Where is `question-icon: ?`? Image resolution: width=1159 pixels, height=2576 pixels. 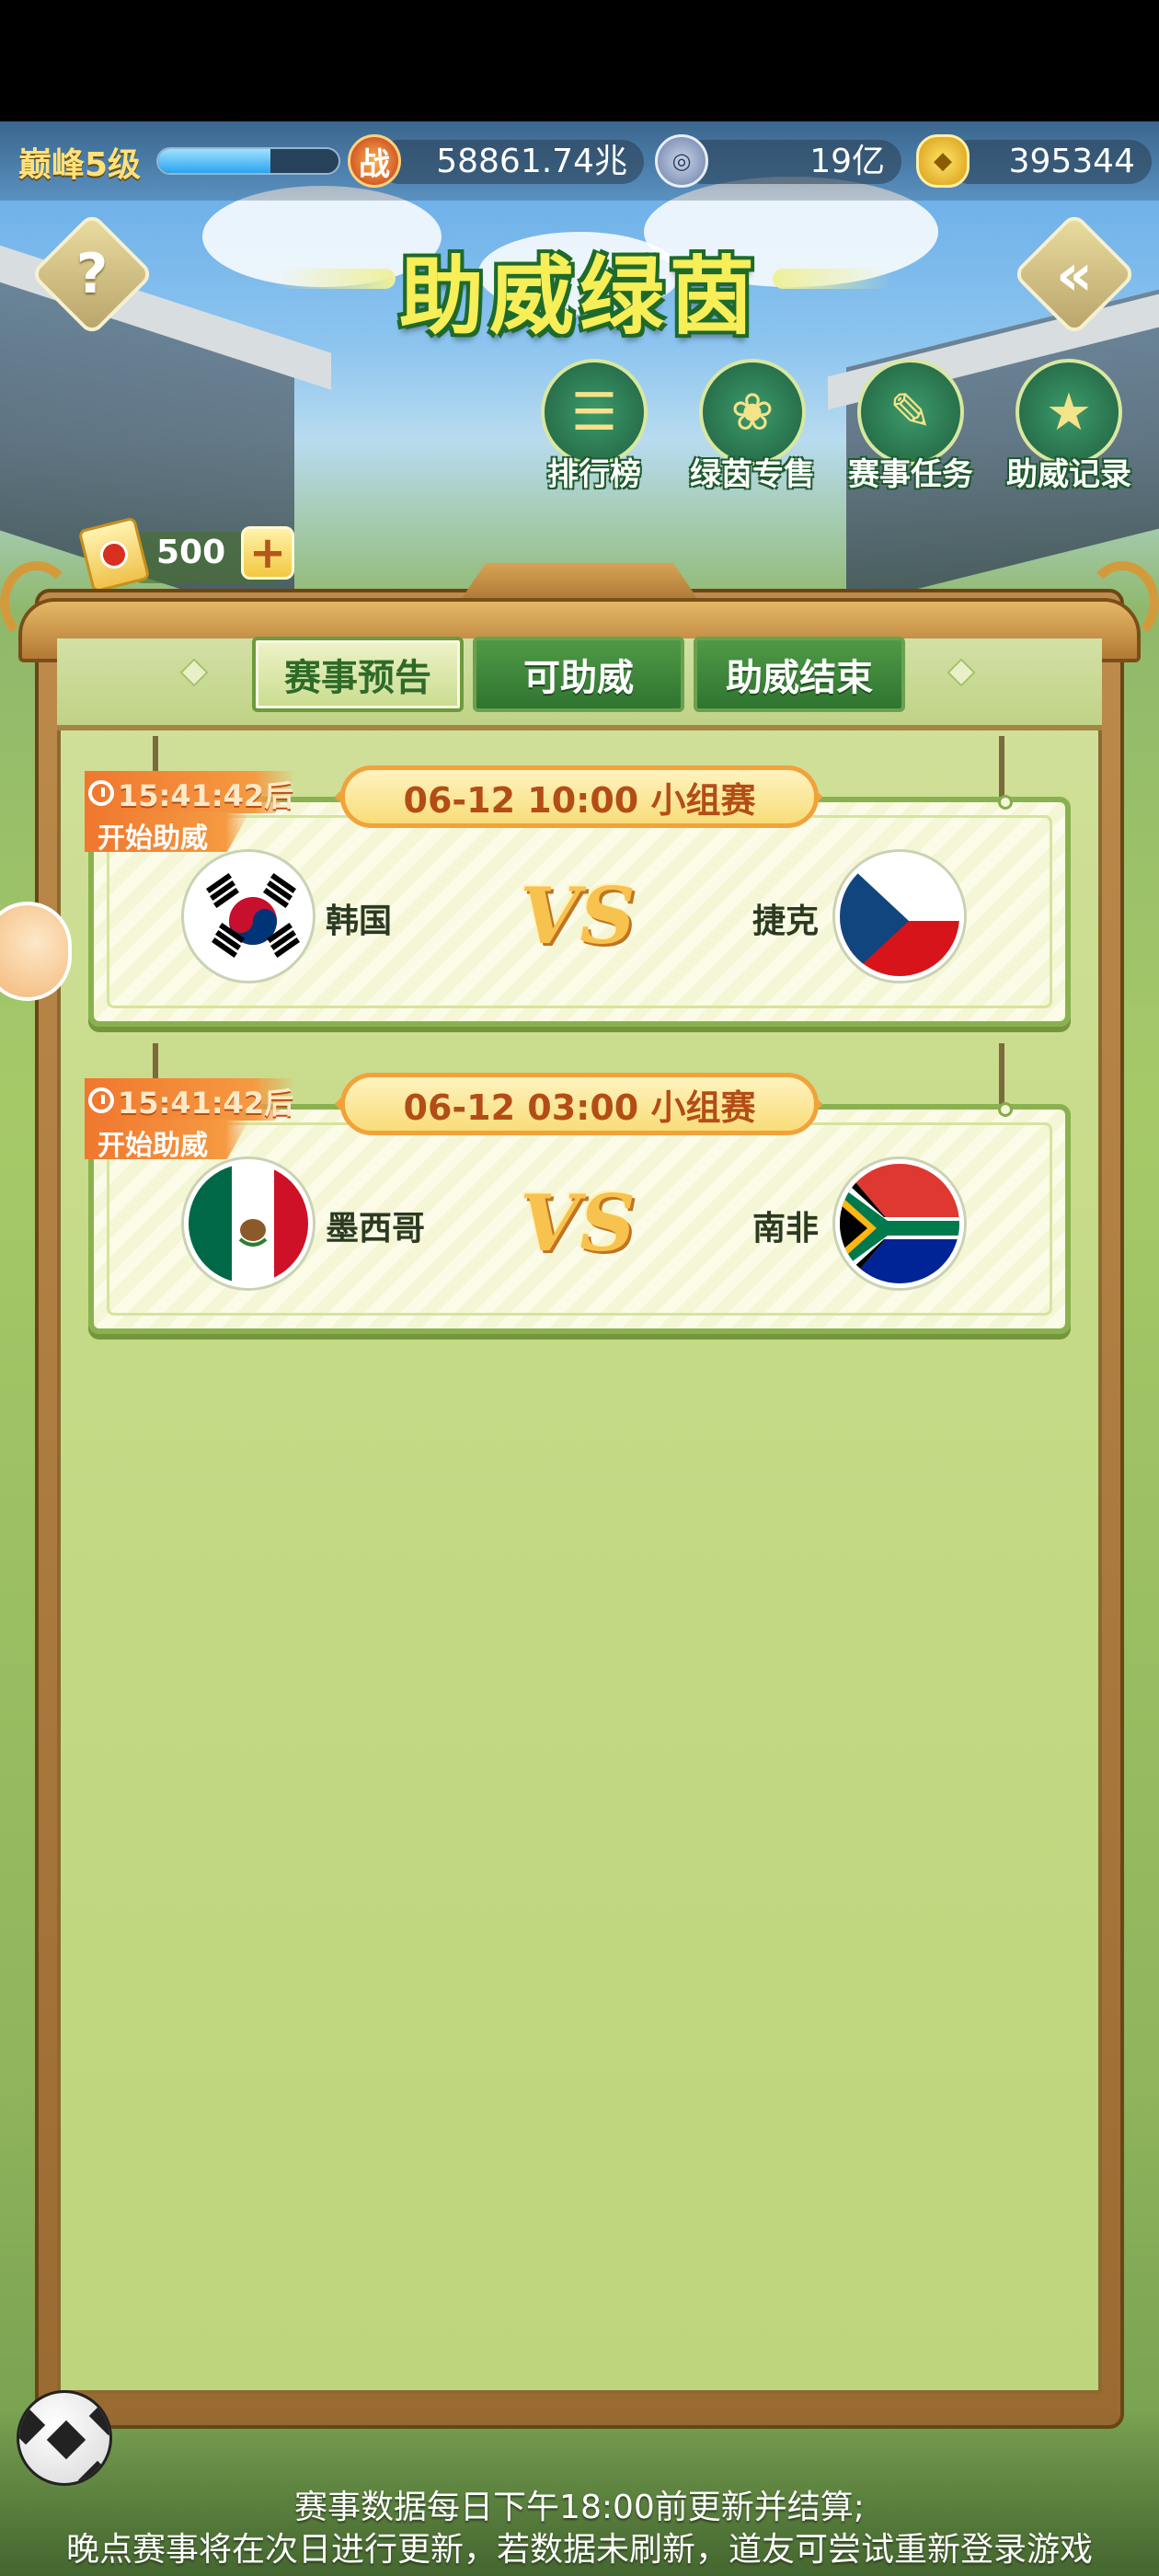
question-icon: ? is located at coordinates (92, 274).